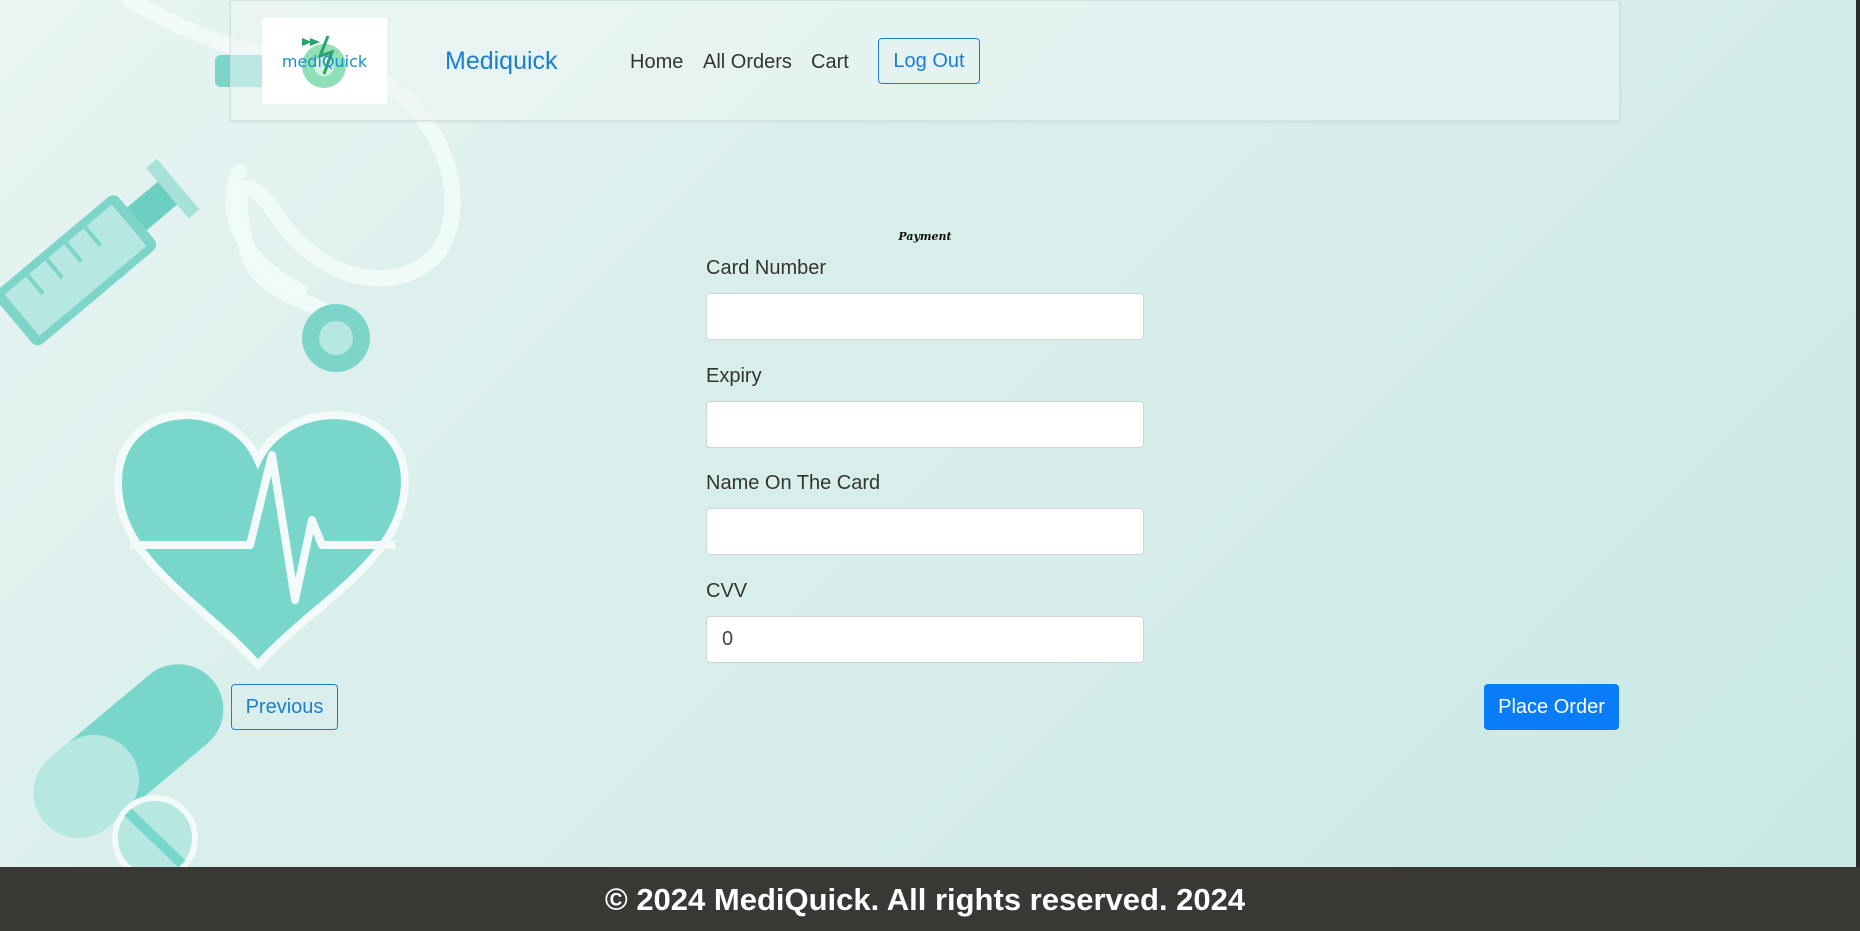 This screenshot has height=931, width=1860. I want to click on logo-text: mediQuick, so click(324, 61).